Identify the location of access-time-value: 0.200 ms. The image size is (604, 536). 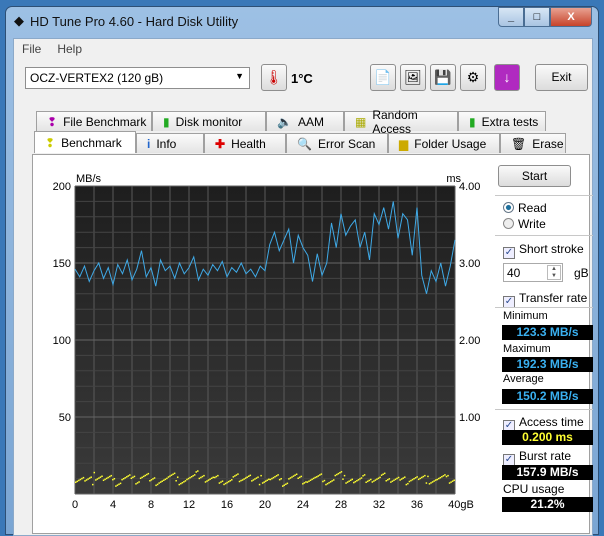
(547, 437).